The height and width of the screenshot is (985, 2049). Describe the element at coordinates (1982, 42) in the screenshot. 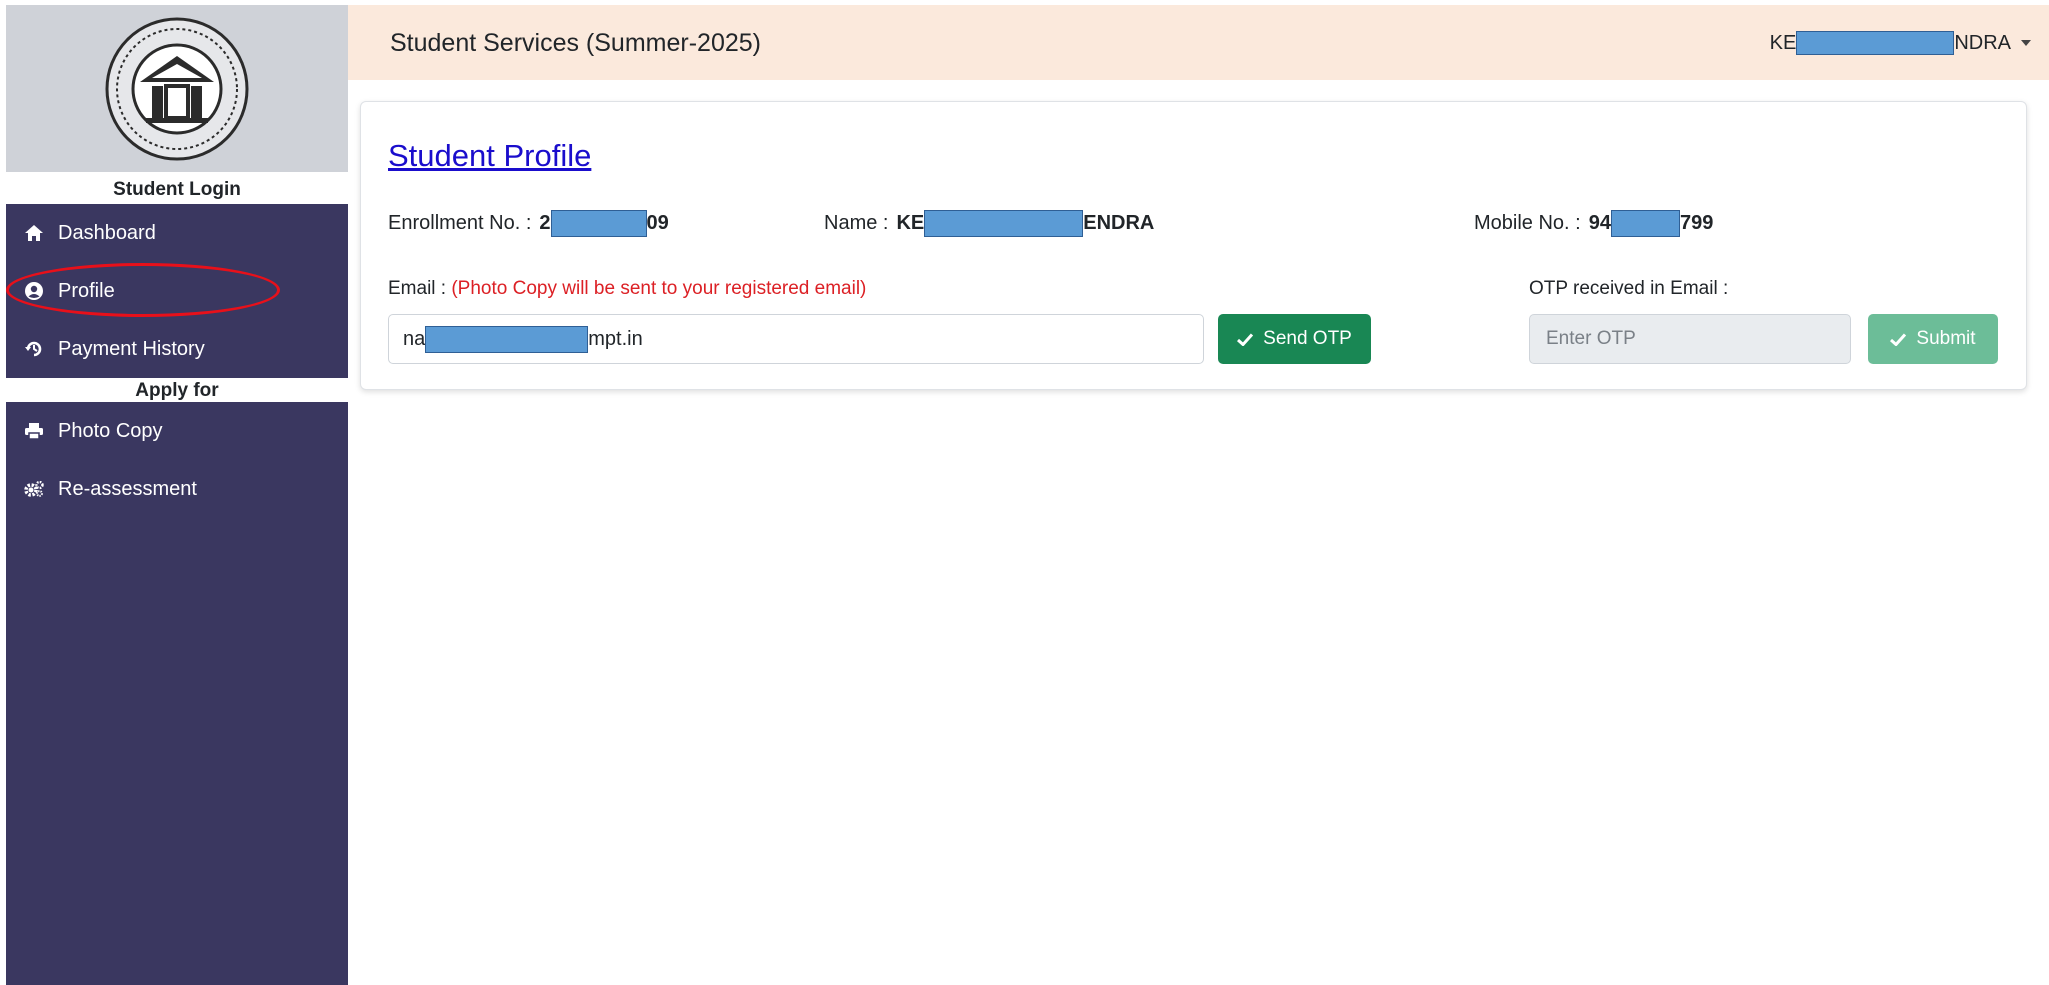

I see `user-name-suffix: NDRA` at that location.